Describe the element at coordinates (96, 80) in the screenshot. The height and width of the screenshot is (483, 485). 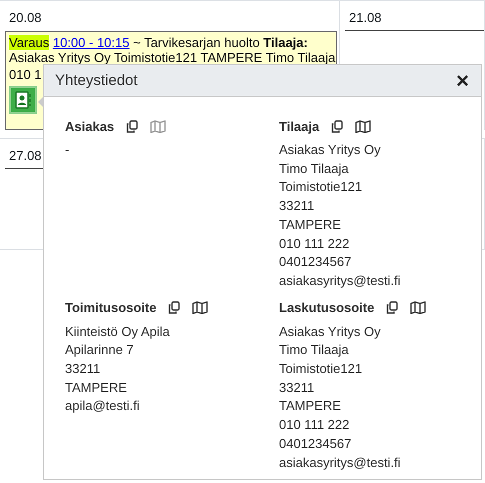
I see `popup-title: Yhteystiedot` at that location.